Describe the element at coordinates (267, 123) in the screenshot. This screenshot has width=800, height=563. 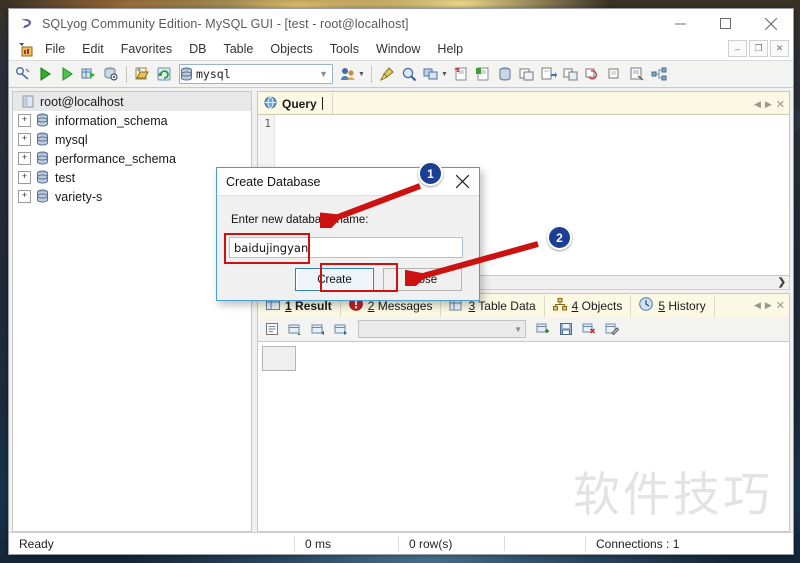
I see `editor-line-number: 1` at that location.